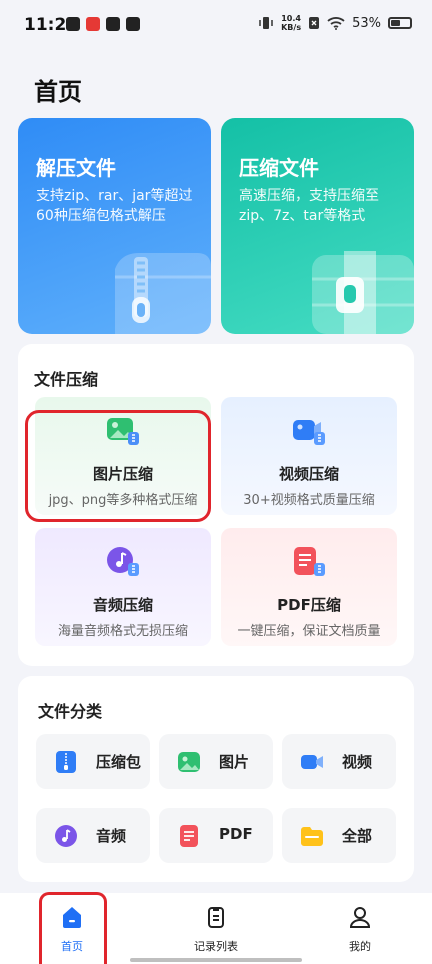 The width and height of the screenshot is (432, 964). Describe the element at coordinates (216, 946) in the screenshot. I see `nav-records-label: 记录列表` at that location.